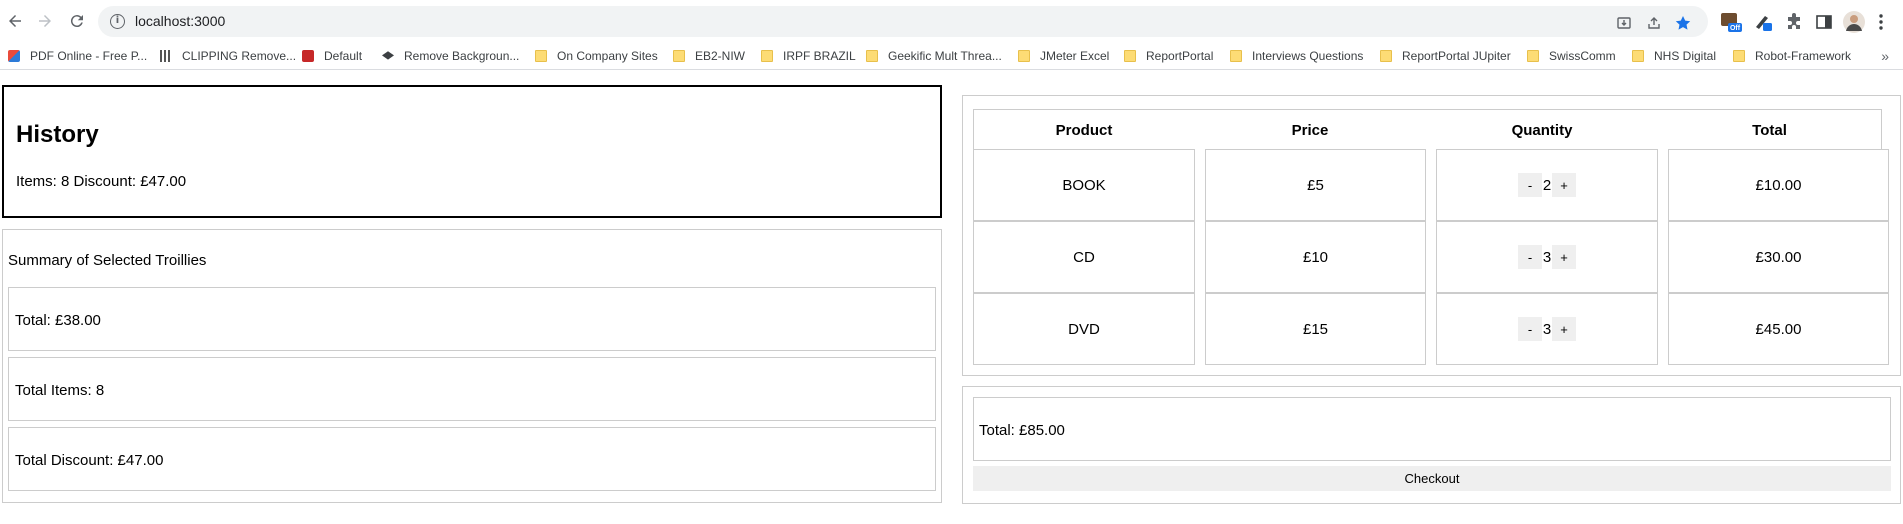 This screenshot has width=1903, height=524. I want to click on bookmark-folder-nhs-digital: NHS Digital, so click(1674, 56).